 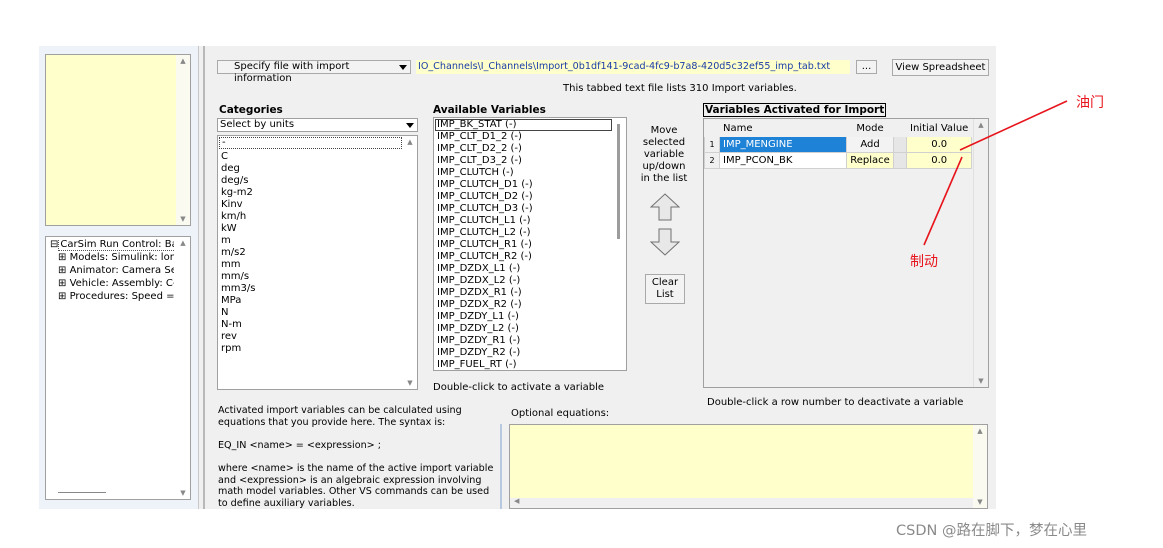 I want to click on variable-list-item: IMP_DZDX_L1 (-), so click(x=523, y=269).